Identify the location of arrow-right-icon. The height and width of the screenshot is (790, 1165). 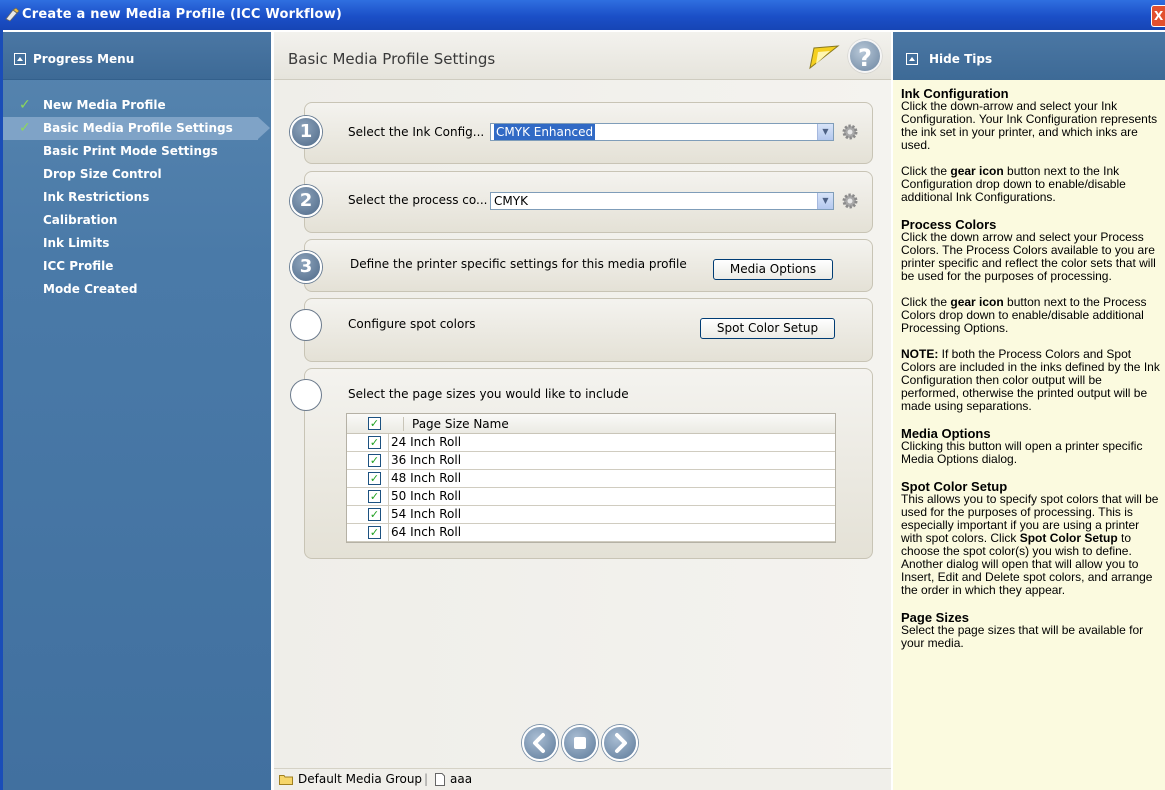
(621, 743).